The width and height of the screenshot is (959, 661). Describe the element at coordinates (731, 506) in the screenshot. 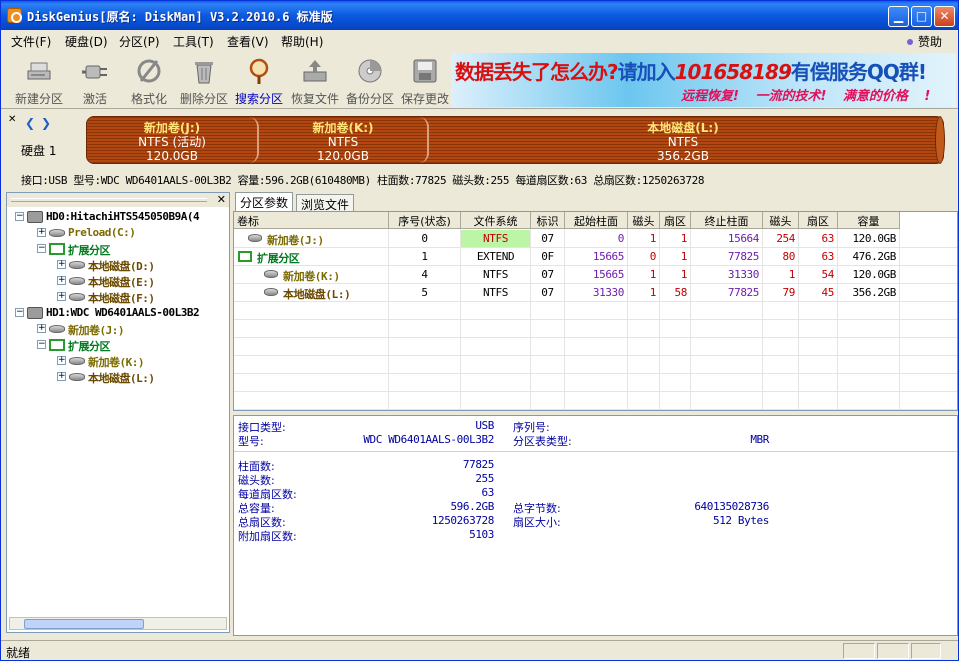

I see `detail-total-bytes-value: 640135028736` at that location.